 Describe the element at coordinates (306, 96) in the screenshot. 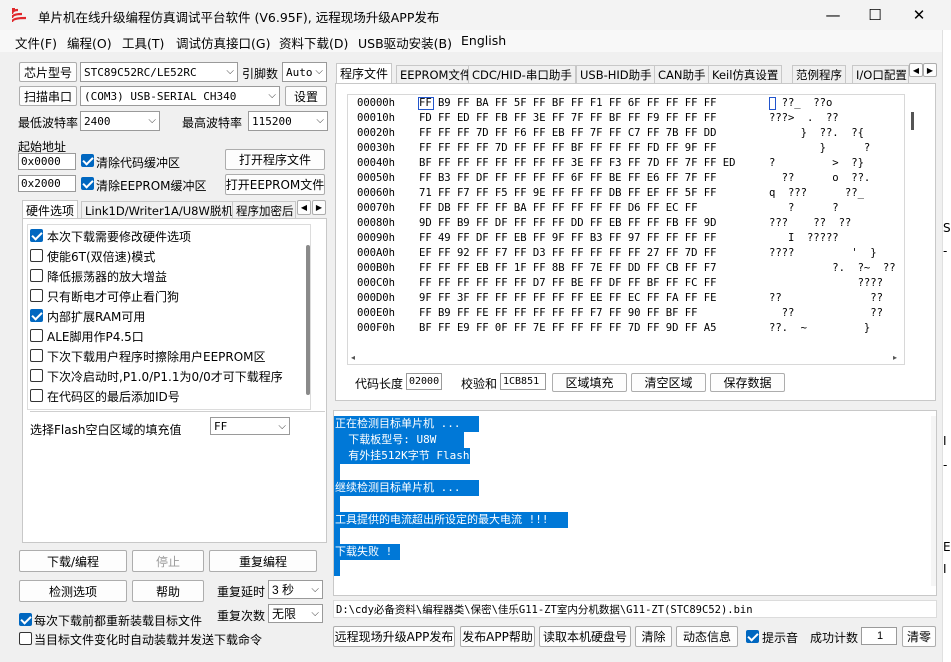

I see `settings-button: 设置` at that location.